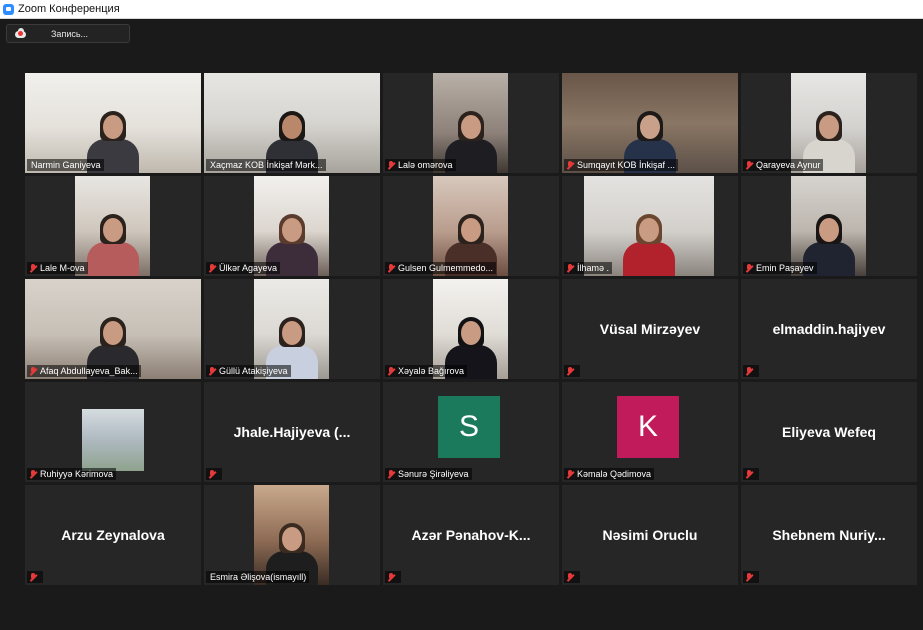  I want to click on participant-silhouette, so click(112, 245).